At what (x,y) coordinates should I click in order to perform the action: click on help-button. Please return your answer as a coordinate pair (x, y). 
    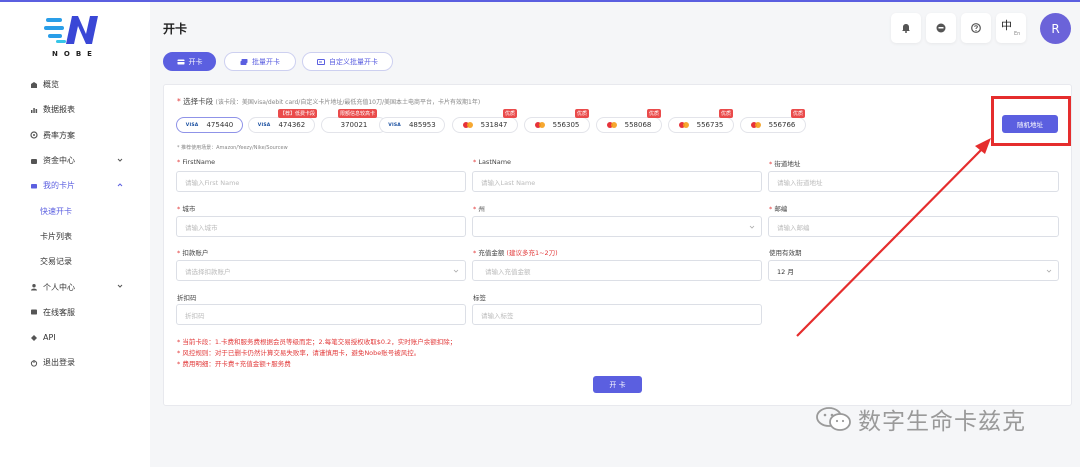
    Looking at the image, I should click on (976, 28).